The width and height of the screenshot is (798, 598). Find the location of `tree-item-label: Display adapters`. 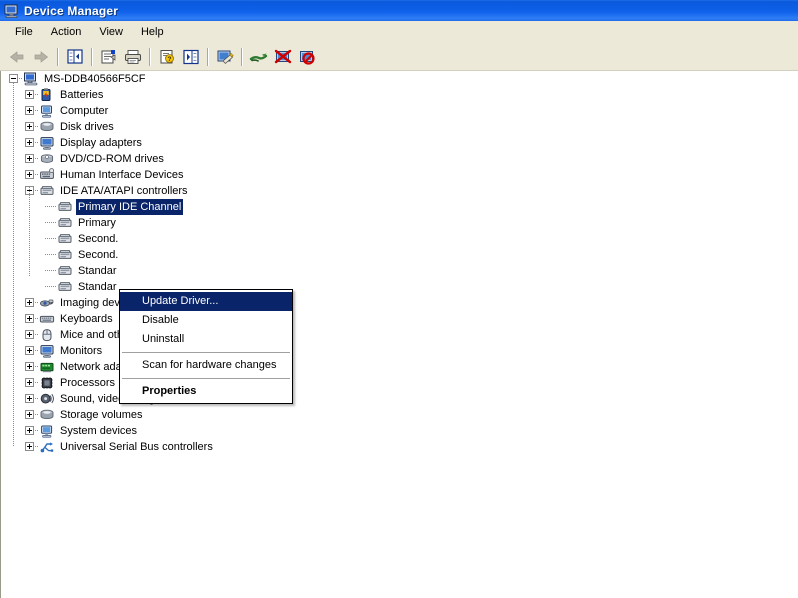

tree-item-label: Display adapters is located at coordinates (101, 143).